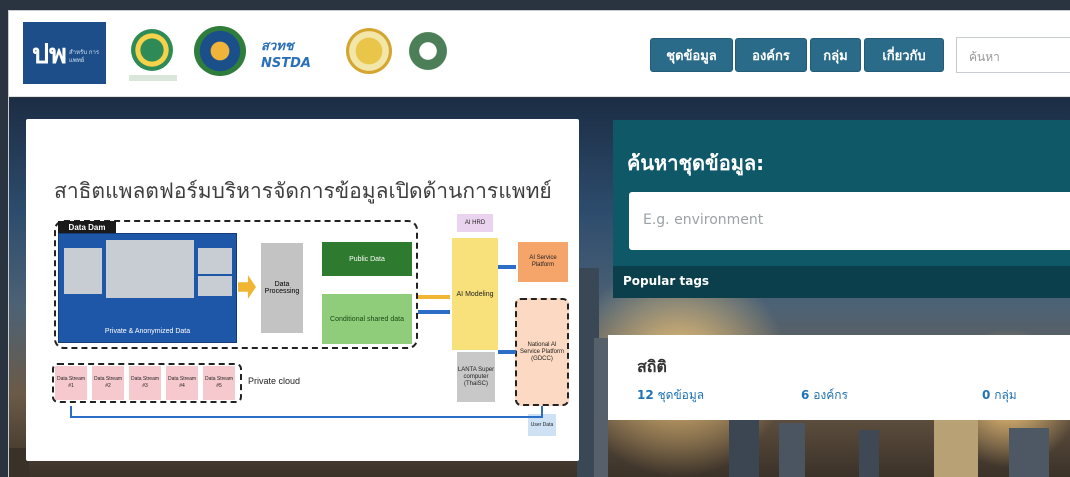  I want to click on nav-organizations-button: องค์กร, so click(771, 55).